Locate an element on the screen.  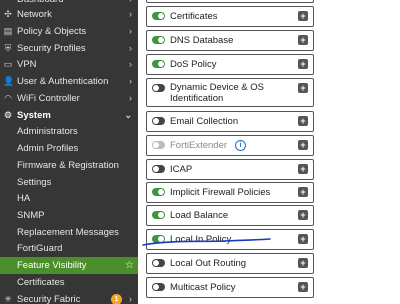
feature-label: Load Balance is located at coordinates (199, 215).